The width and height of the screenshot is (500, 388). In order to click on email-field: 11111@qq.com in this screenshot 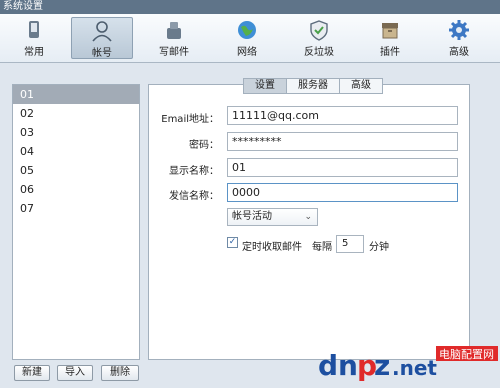, I will do `click(342, 115)`.